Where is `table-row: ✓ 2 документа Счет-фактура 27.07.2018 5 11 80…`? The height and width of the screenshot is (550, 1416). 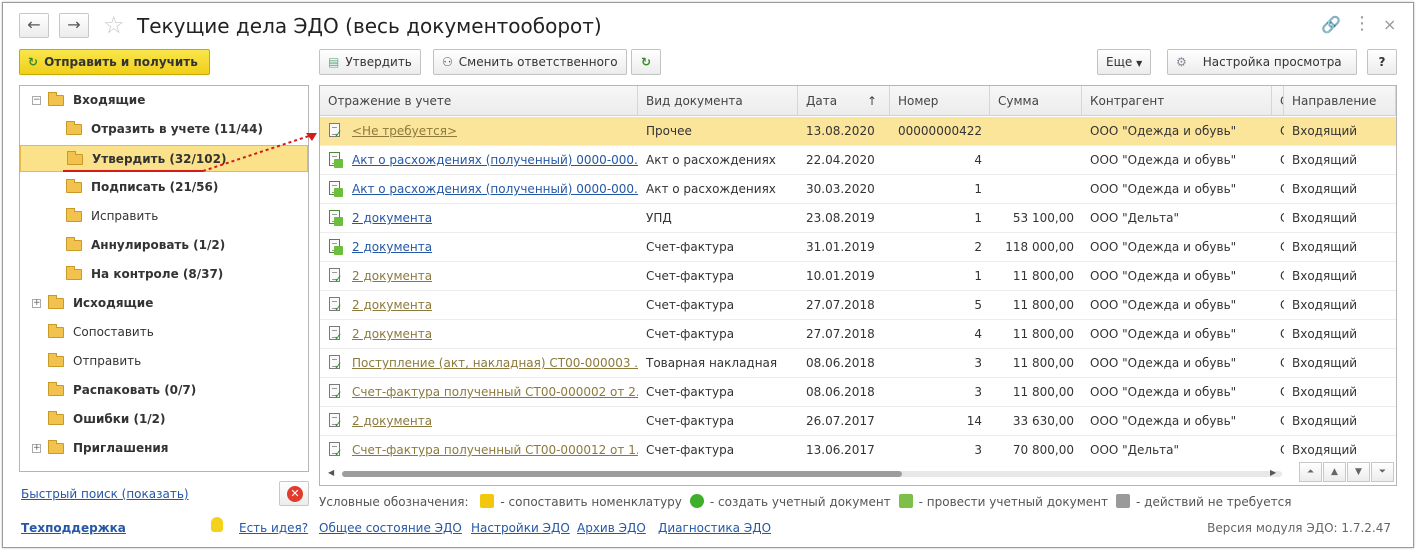
table-row: ✓ 2 документа Счет-фактура 27.07.2018 5 11 80… is located at coordinates (858, 305).